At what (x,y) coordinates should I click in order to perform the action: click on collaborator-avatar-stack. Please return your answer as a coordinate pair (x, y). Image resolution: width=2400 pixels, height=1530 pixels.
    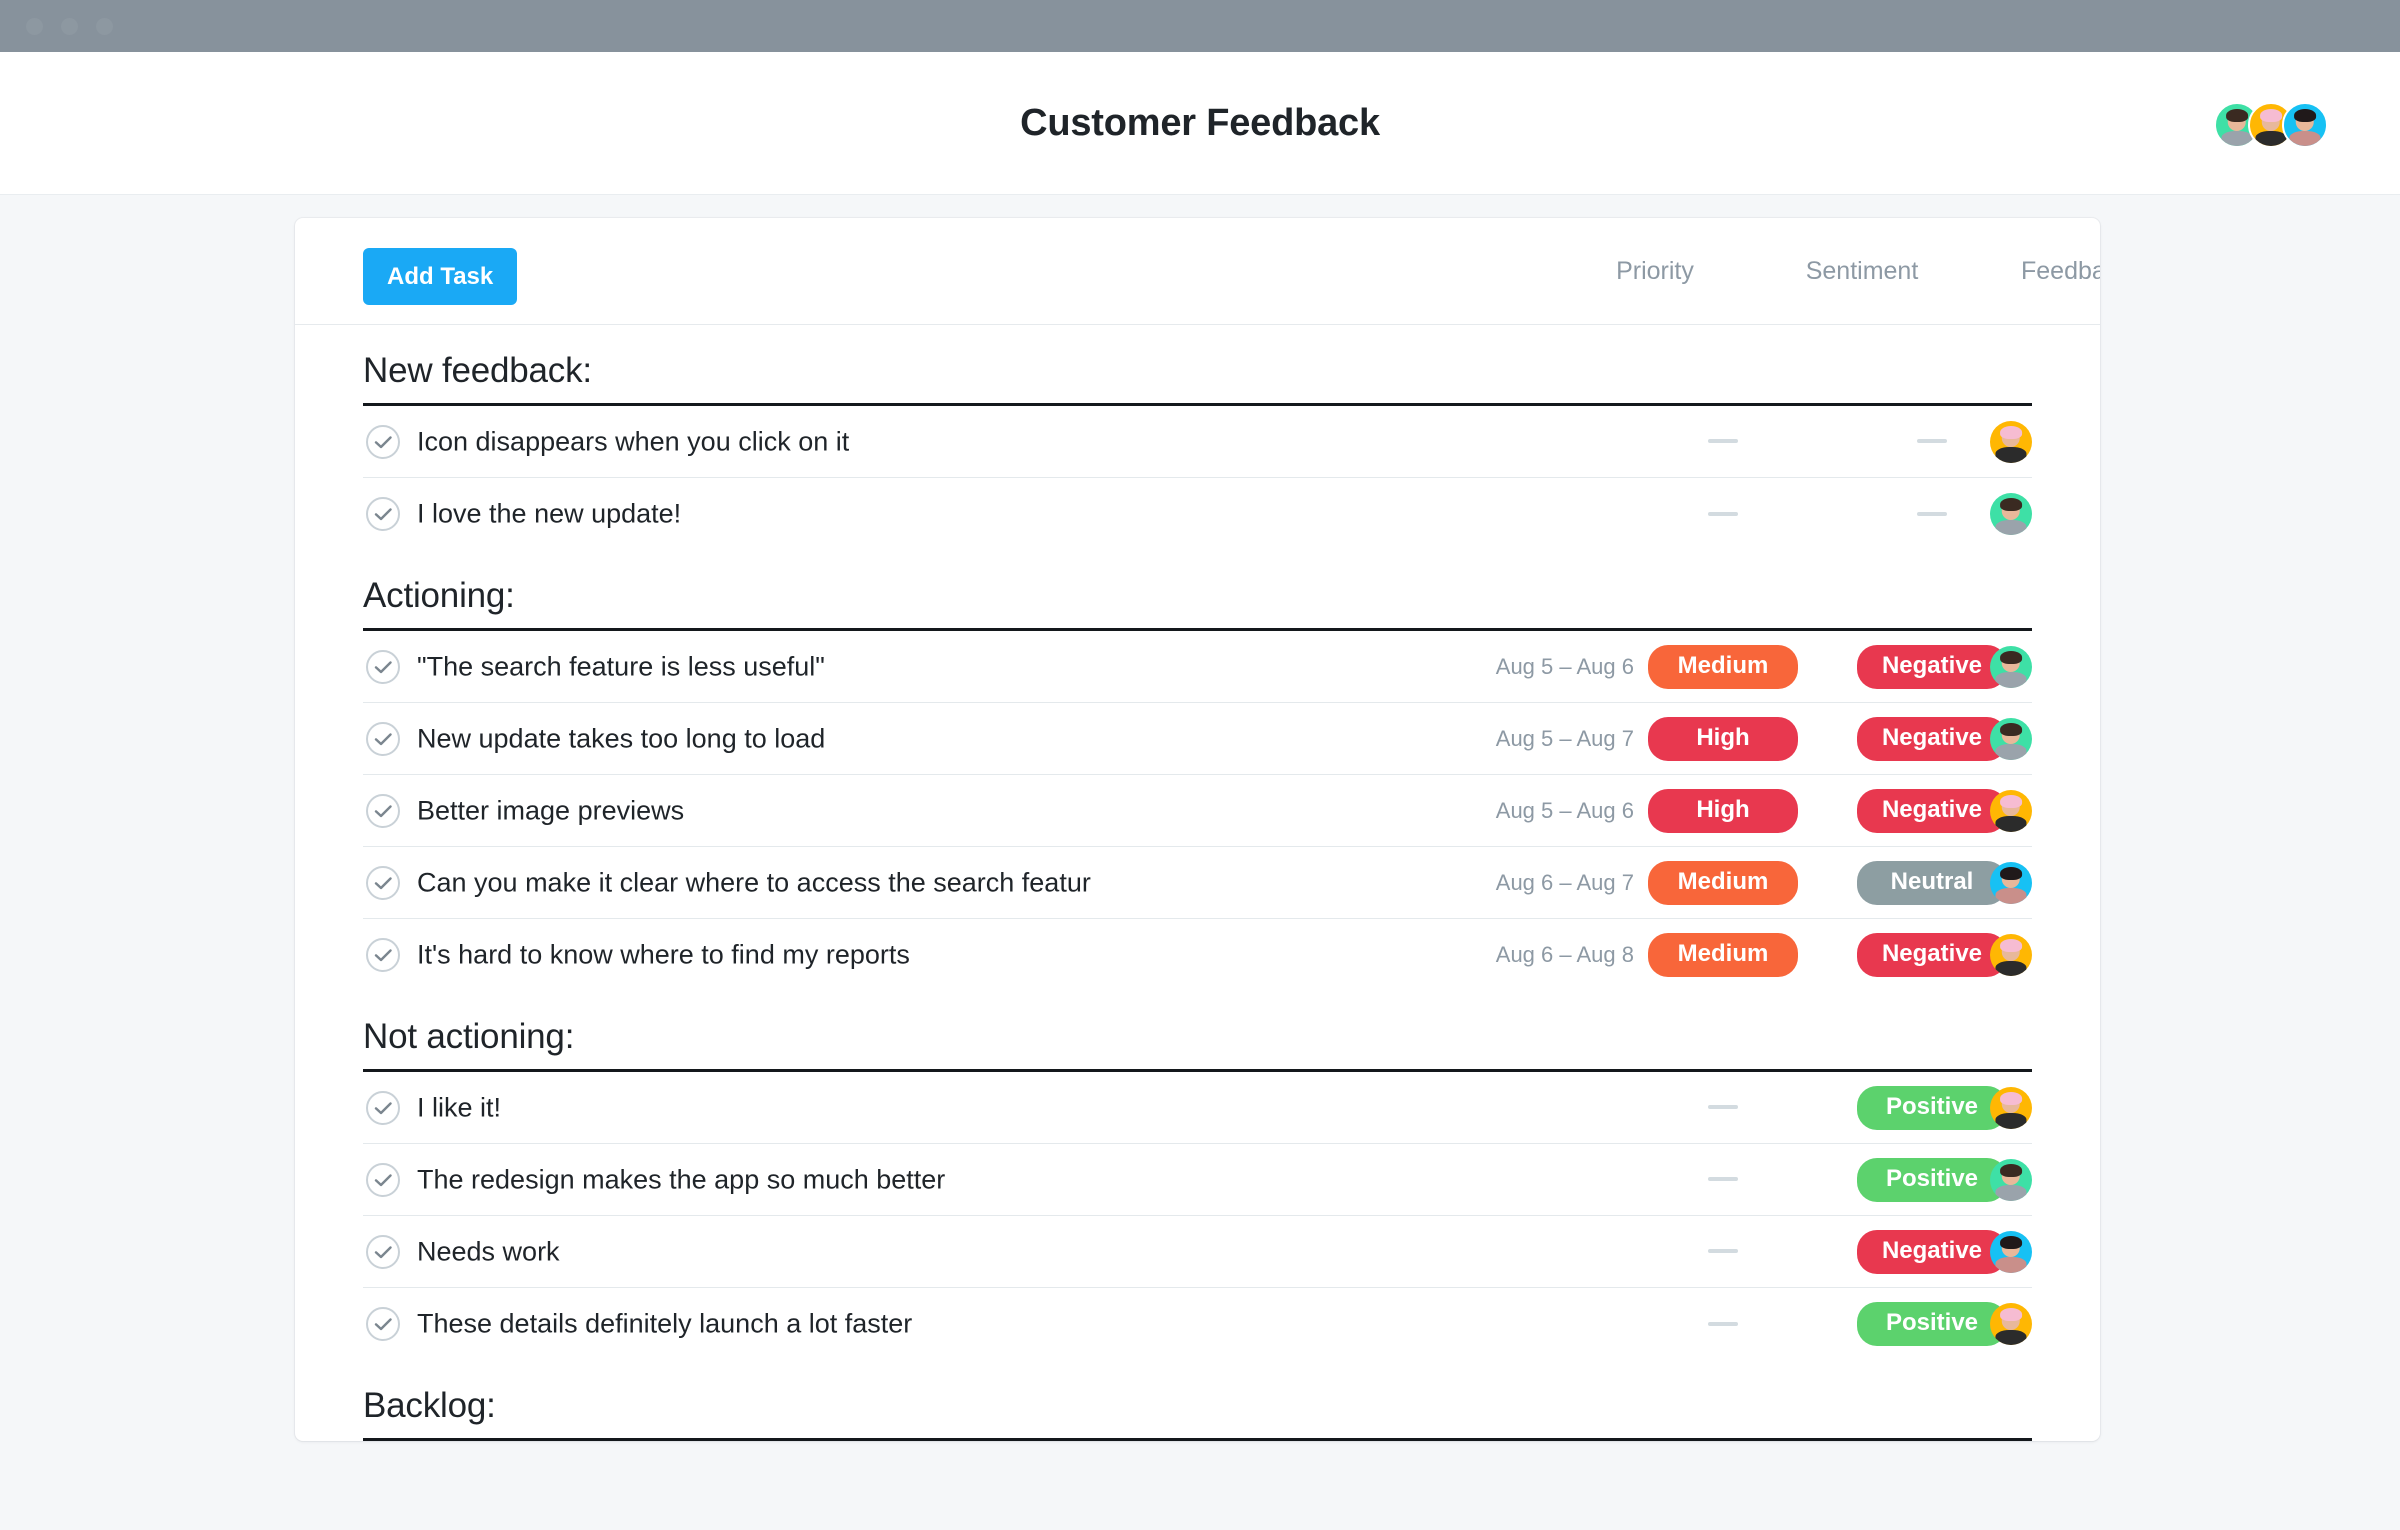
    Looking at the image, I should click on (2271, 125).